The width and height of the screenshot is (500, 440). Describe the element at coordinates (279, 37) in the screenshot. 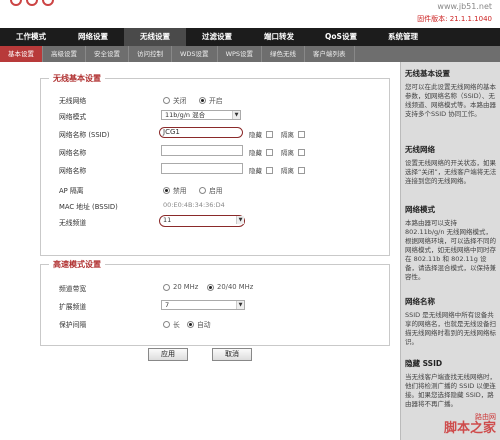

I see `tab-port-forward: 端口转发` at that location.